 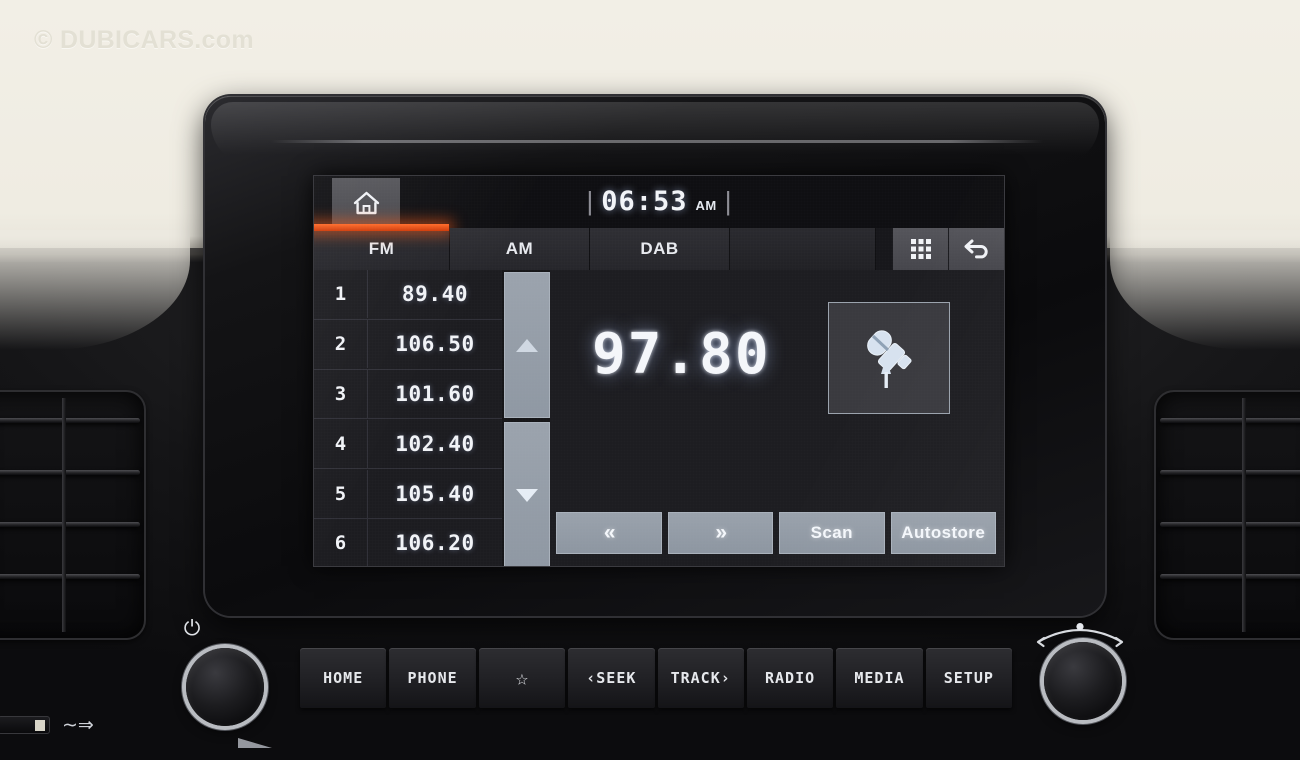 I want to click on back-button, so click(x=976, y=249).